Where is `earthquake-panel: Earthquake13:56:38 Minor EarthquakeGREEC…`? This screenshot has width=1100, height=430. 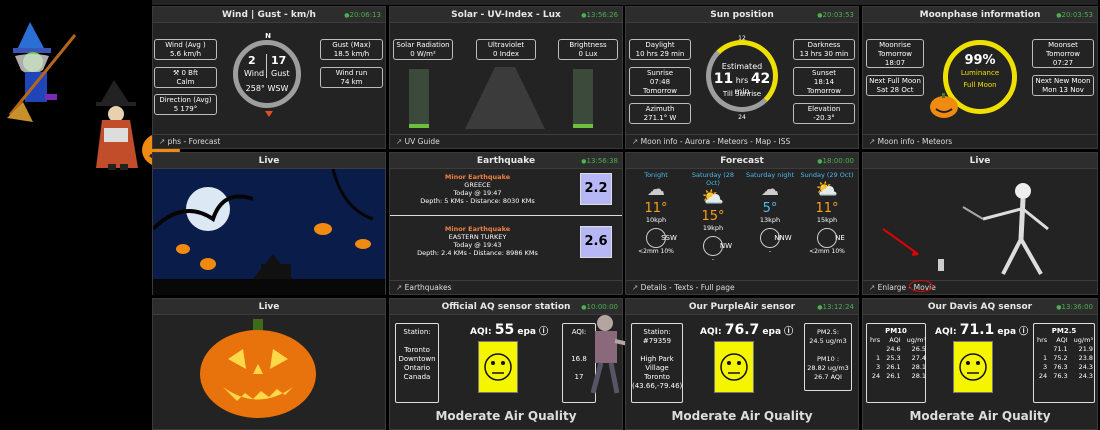
earthquake-panel: Earthquake13:56:38 Minor EarthquakeGREEC… is located at coordinates (506, 223).